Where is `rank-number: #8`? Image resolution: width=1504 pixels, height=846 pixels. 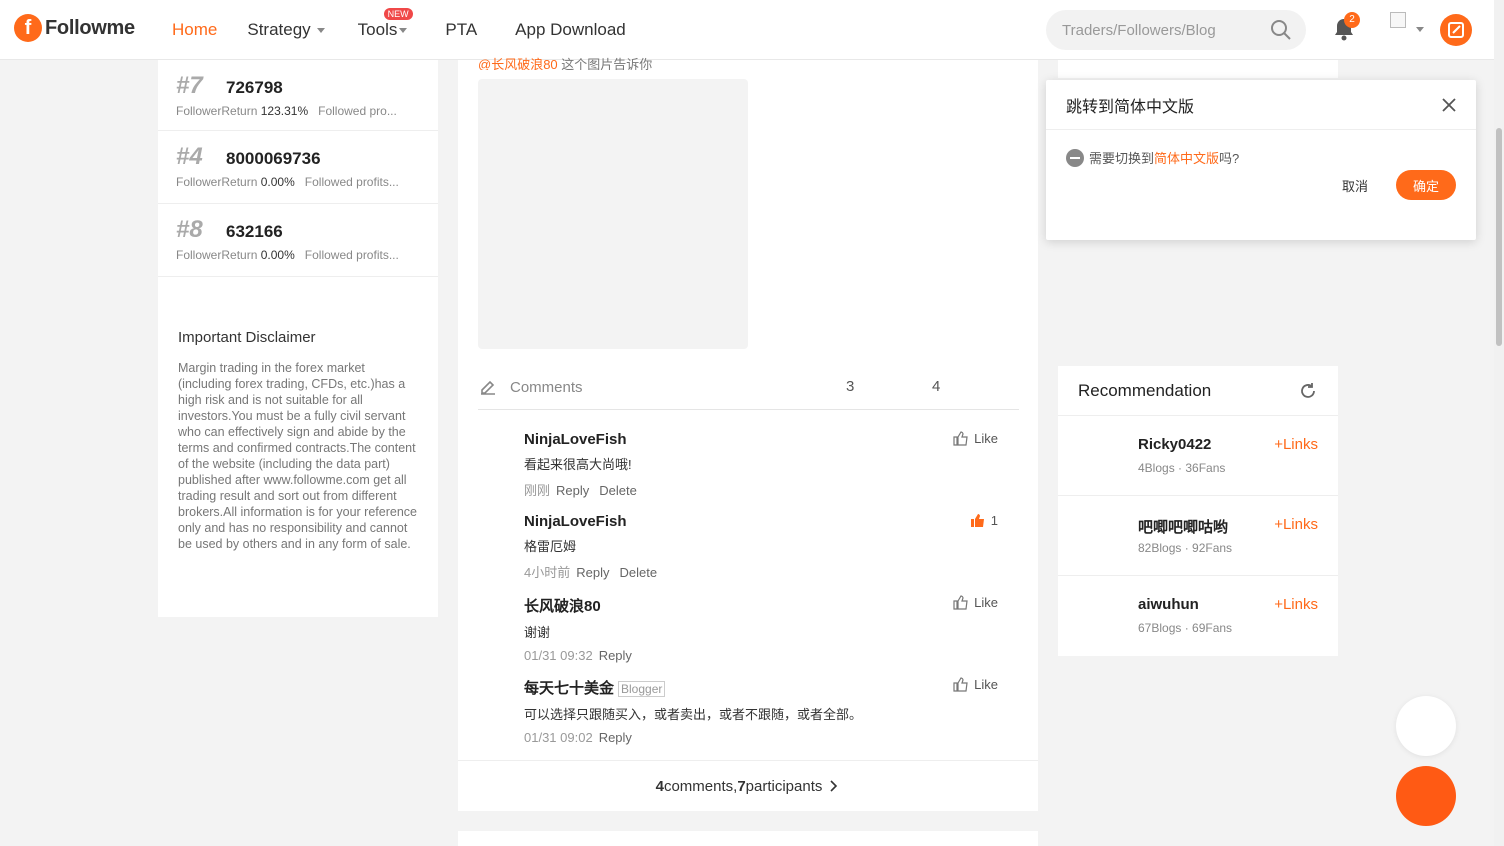 rank-number: #8 is located at coordinates (189, 229).